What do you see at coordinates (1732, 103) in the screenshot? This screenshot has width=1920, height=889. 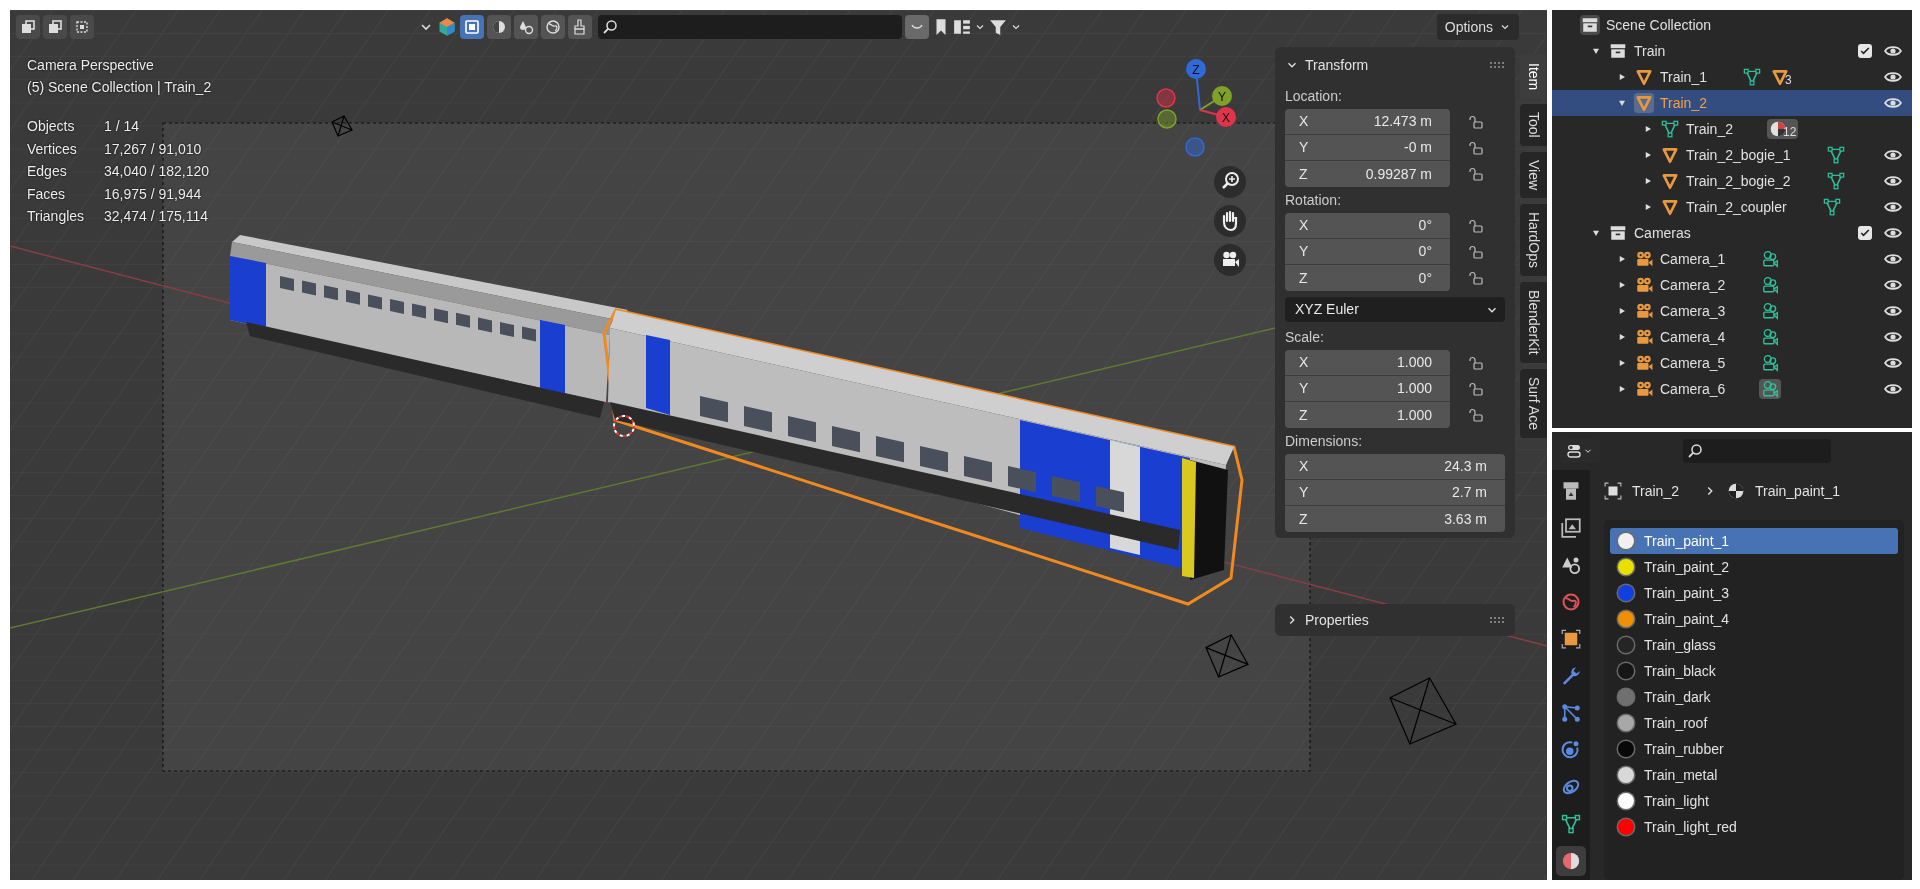 I see `outliner-row: Train_2` at bounding box center [1732, 103].